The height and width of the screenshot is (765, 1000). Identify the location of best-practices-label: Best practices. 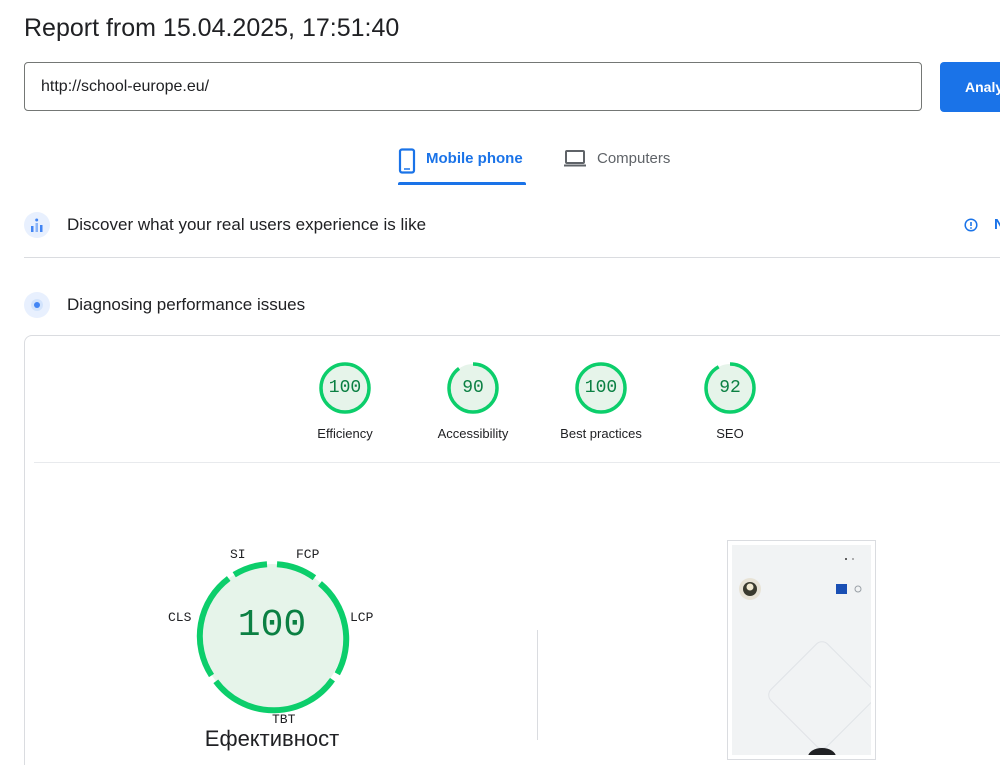
(601, 433).